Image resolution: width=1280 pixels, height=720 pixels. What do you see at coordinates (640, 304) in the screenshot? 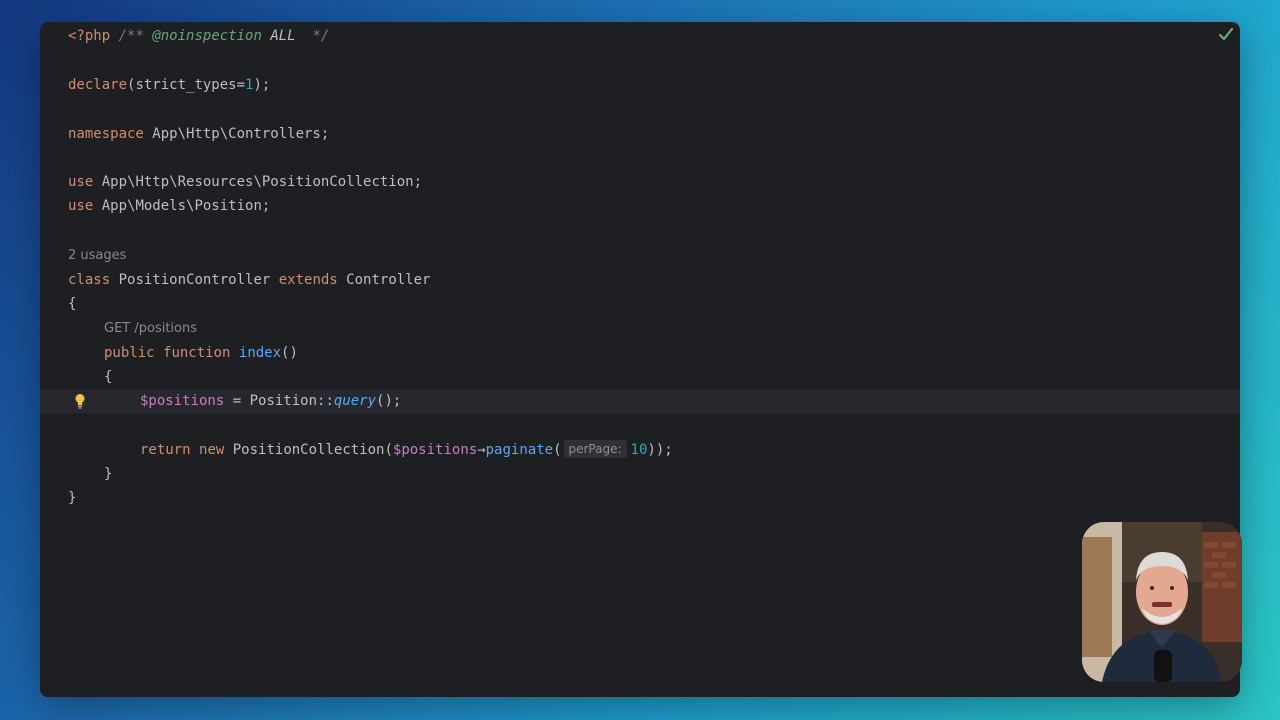
I see `code-line-brace-open: {` at bounding box center [640, 304].